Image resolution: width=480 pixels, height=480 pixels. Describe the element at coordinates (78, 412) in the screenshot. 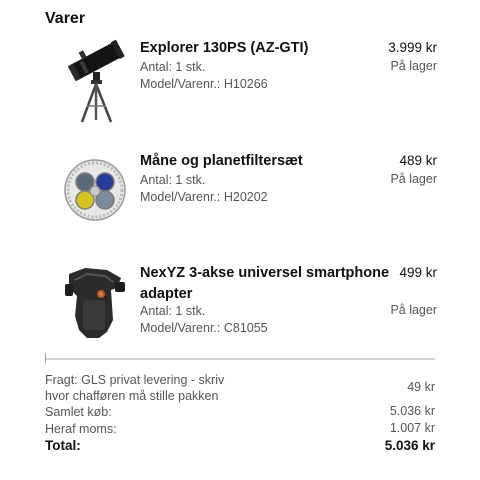

I see `subtotal-label: Samlet køb:` at that location.